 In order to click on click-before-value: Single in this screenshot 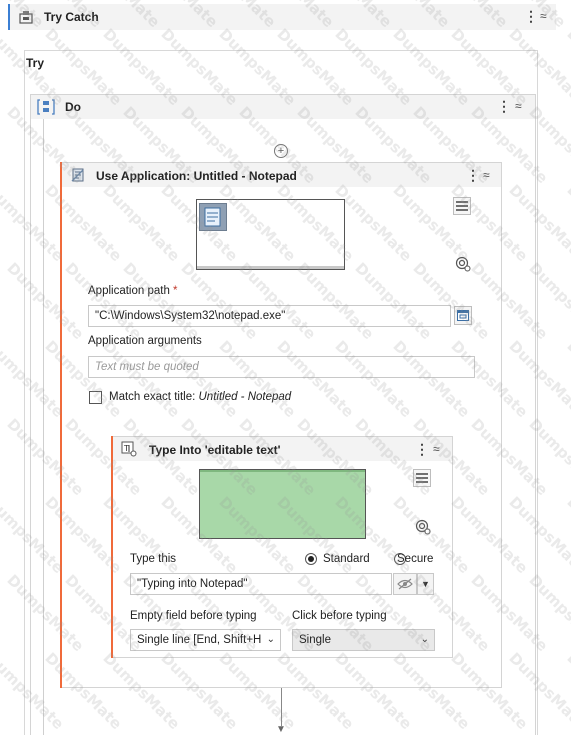, I will do `click(315, 640)`.